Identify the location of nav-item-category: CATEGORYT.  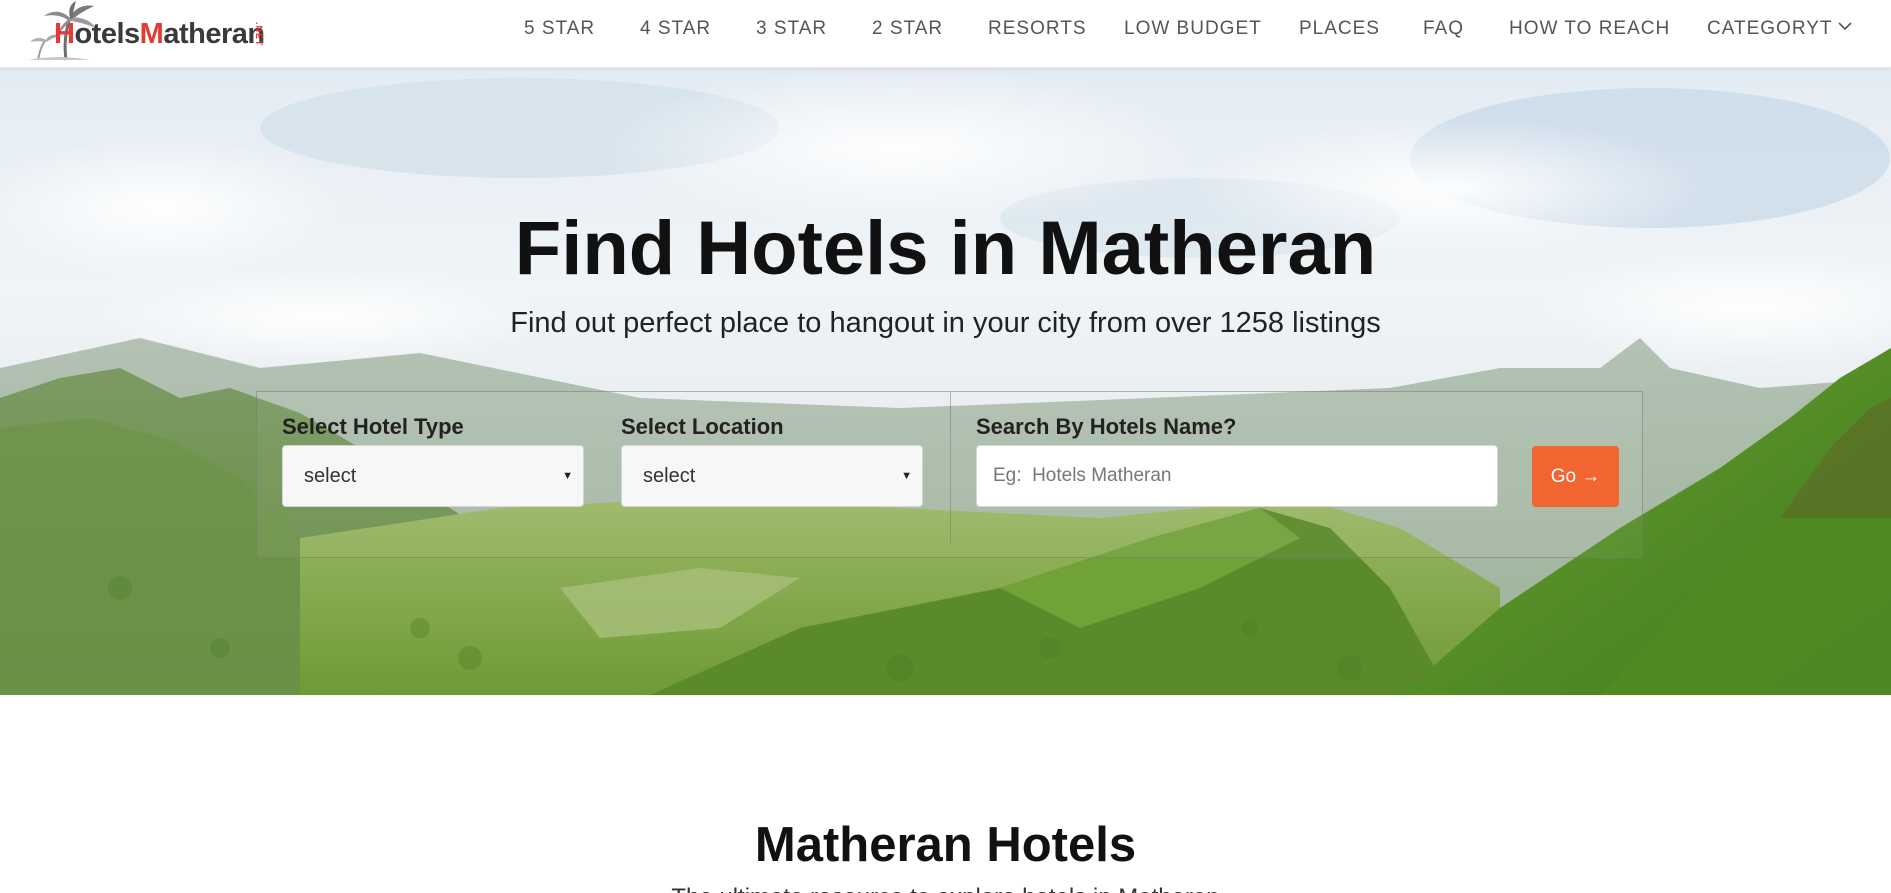
(1780, 29).